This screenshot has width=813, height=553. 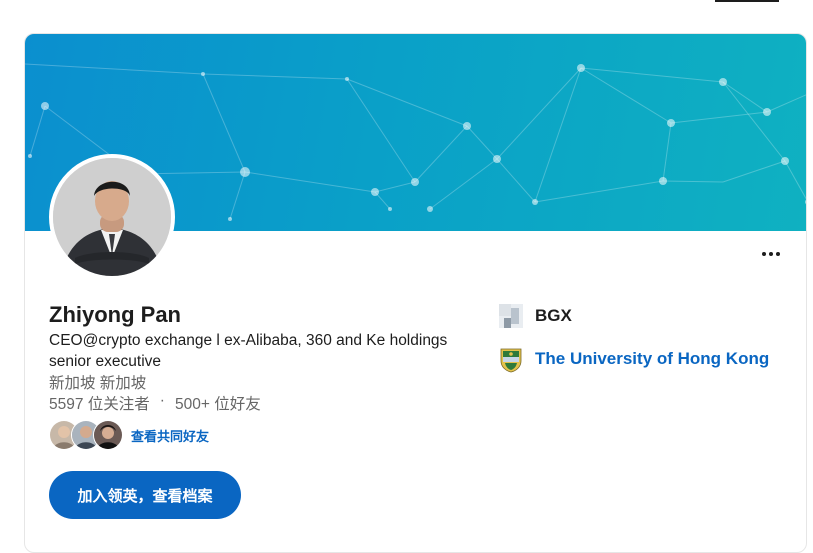 What do you see at coordinates (511, 360) in the screenshot?
I see `hku-crest-icon` at bounding box center [511, 360].